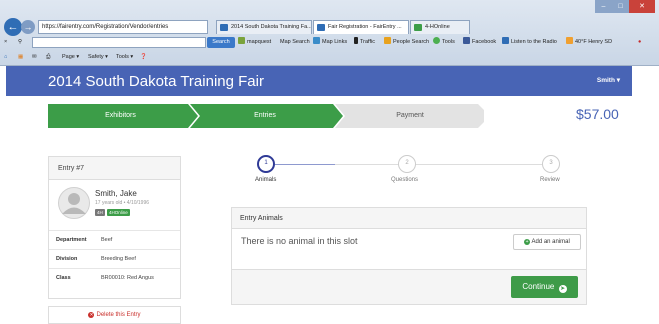 The width and height of the screenshot is (659, 324). I want to click on back-button: ←, so click(13, 27).